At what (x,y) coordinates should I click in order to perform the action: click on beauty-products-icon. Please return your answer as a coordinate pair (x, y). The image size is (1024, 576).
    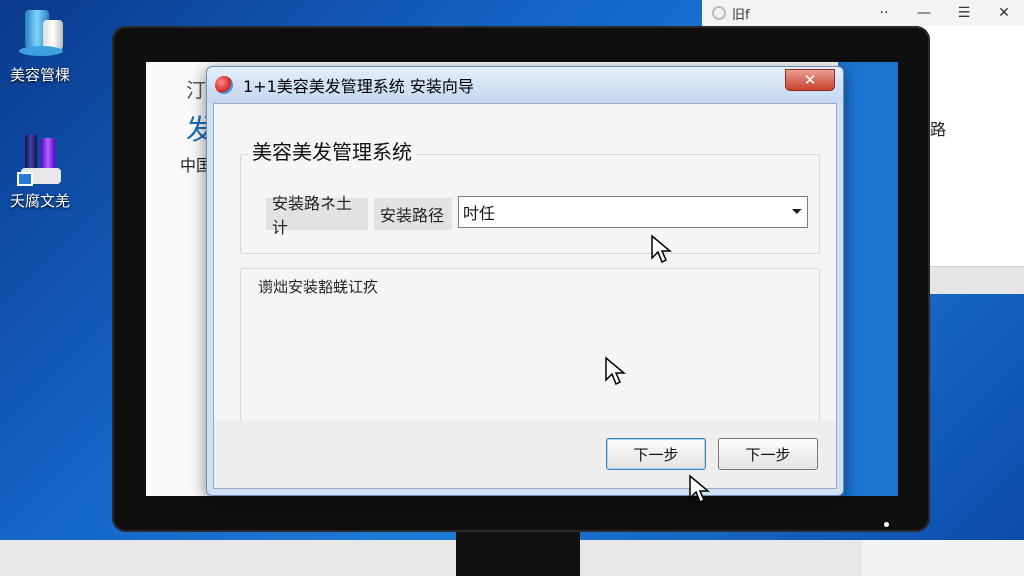
    Looking at the image, I should click on (40, 33).